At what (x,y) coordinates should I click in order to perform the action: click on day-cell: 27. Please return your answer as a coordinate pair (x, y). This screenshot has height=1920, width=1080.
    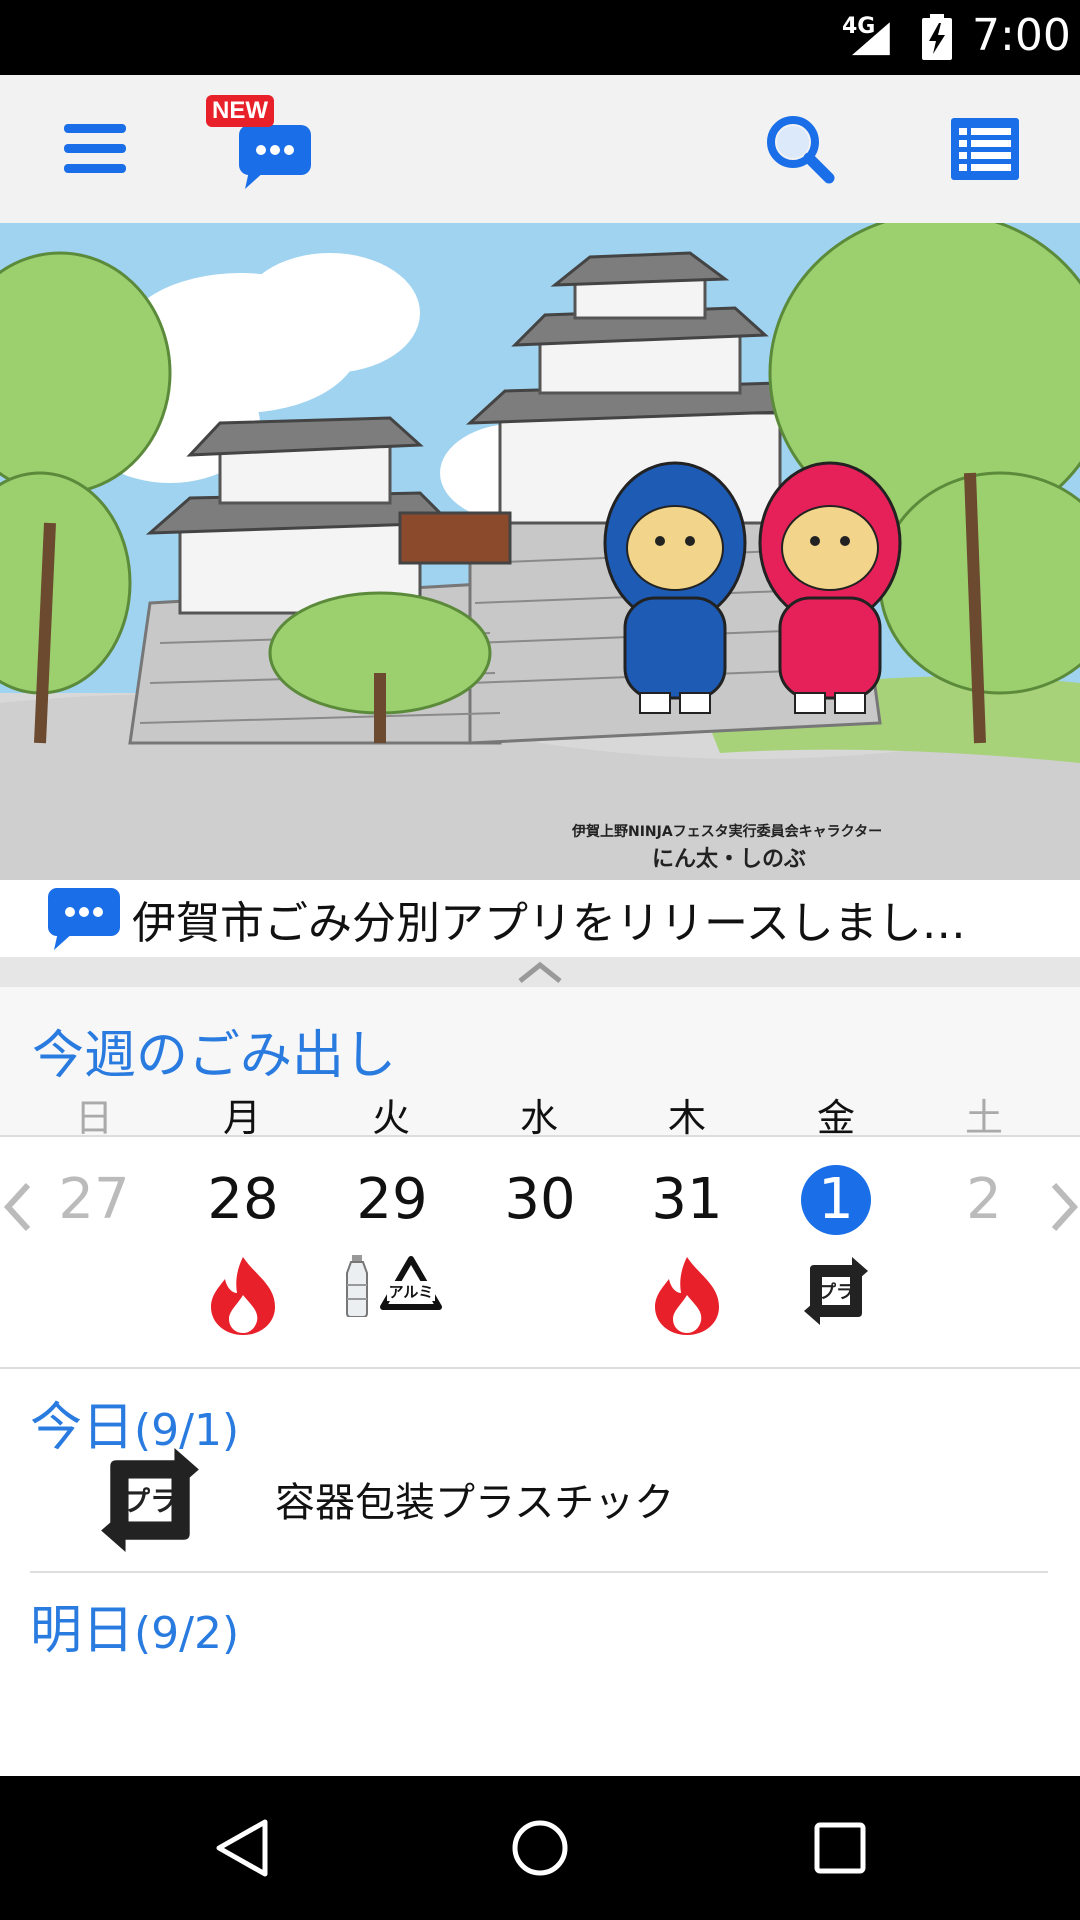
    Looking at the image, I should click on (94, 1253).